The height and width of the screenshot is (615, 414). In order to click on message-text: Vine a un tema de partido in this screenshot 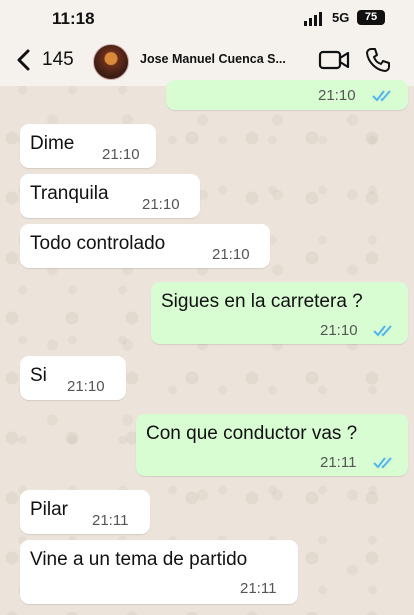, I will do `click(139, 559)`.